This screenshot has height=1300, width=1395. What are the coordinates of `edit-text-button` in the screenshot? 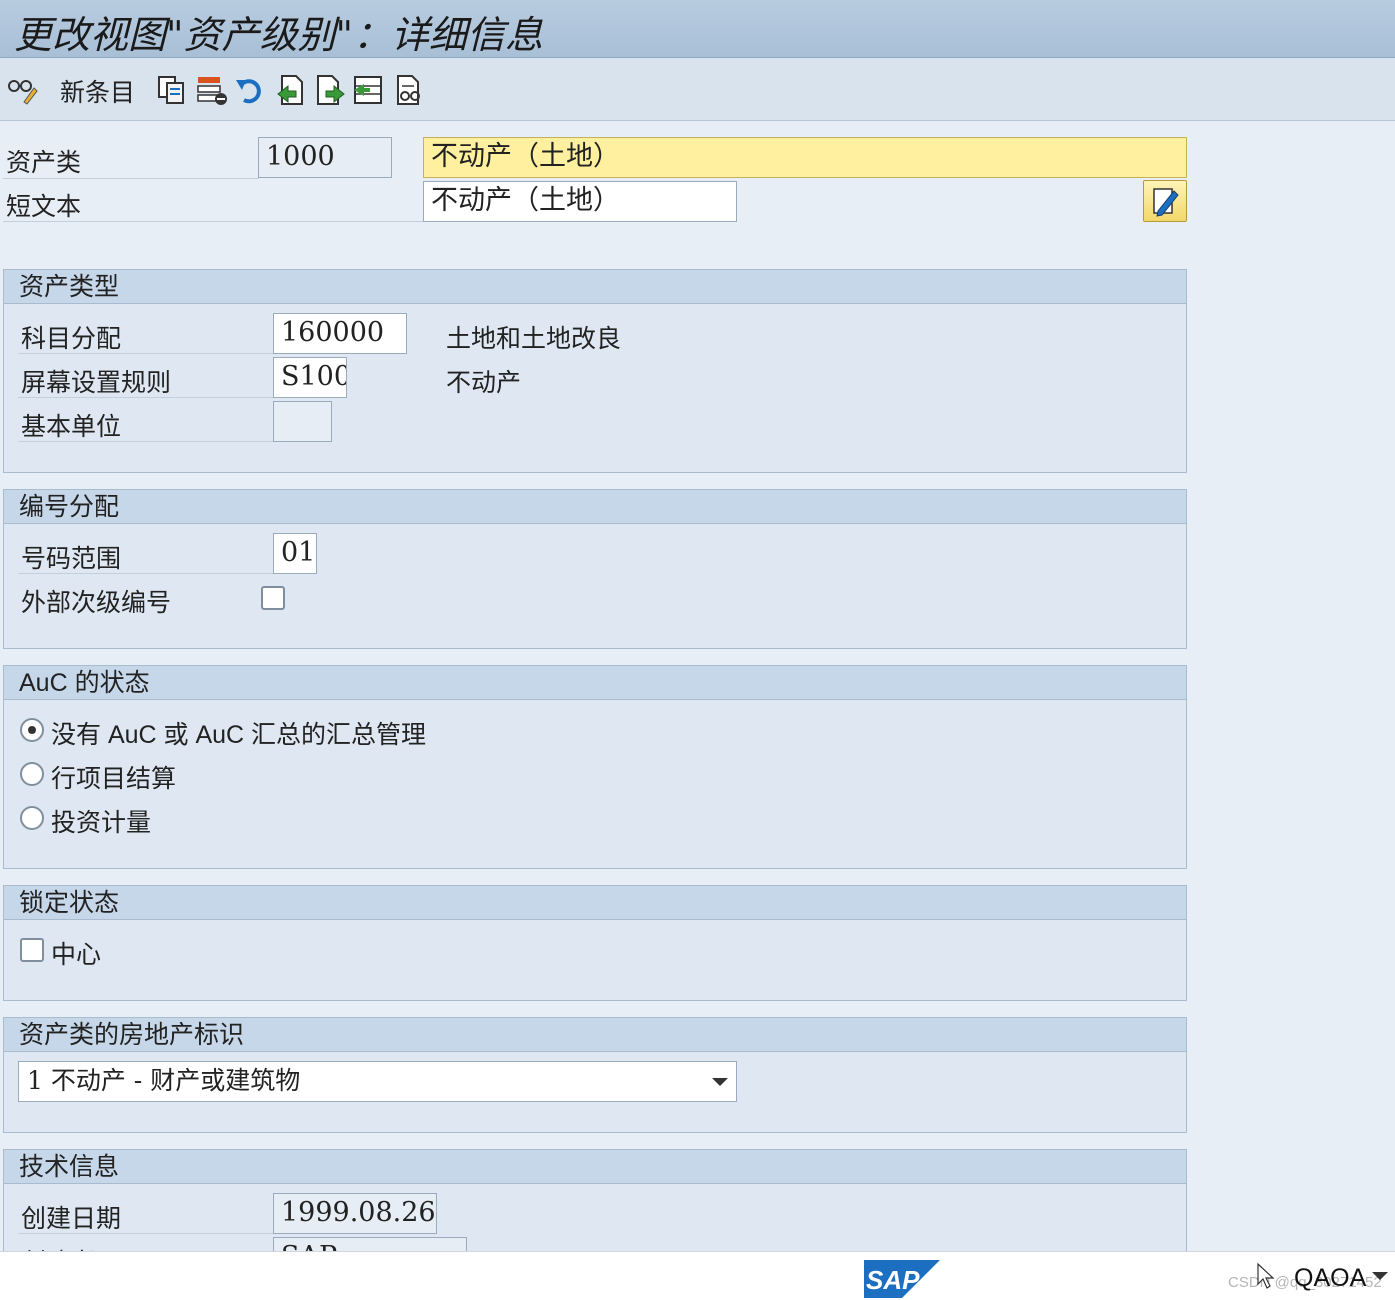 It's located at (1165, 201).